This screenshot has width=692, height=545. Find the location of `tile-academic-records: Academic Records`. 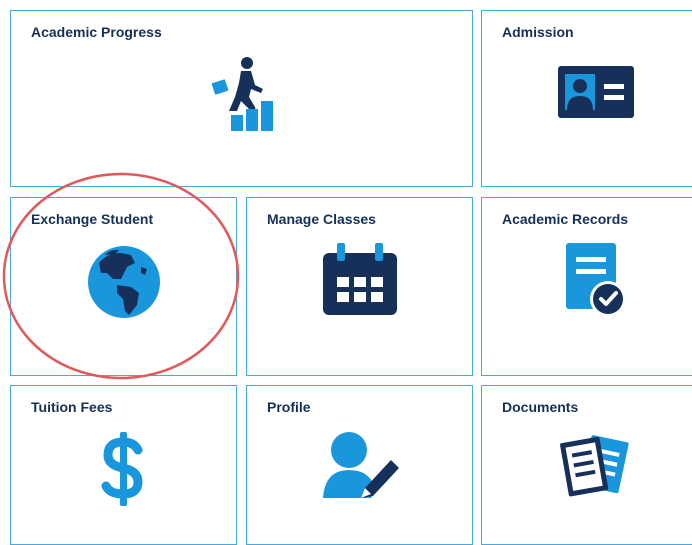

tile-academic-records: Academic Records is located at coordinates (586, 286).